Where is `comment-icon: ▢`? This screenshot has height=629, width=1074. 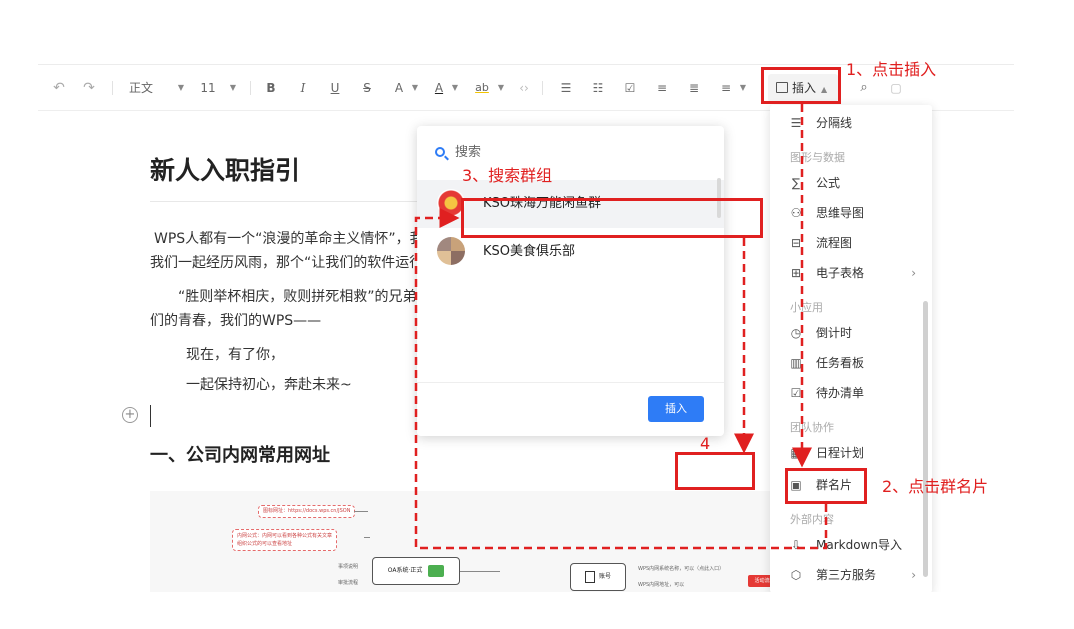 comment-icon: ▢ is located at coordinates (896, 88).